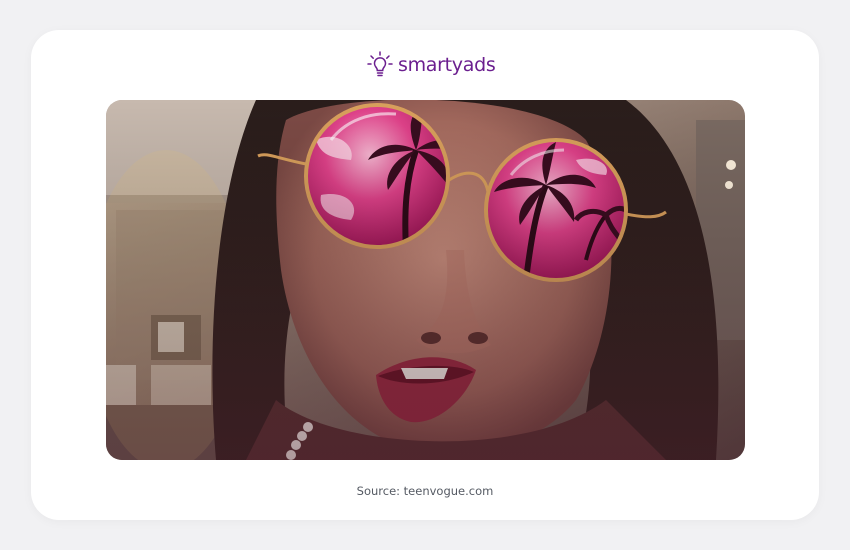 This screenshot has height=550, width=850. I want to click on image-source-caption: Source: teenvogue.com, so click(425, 491).